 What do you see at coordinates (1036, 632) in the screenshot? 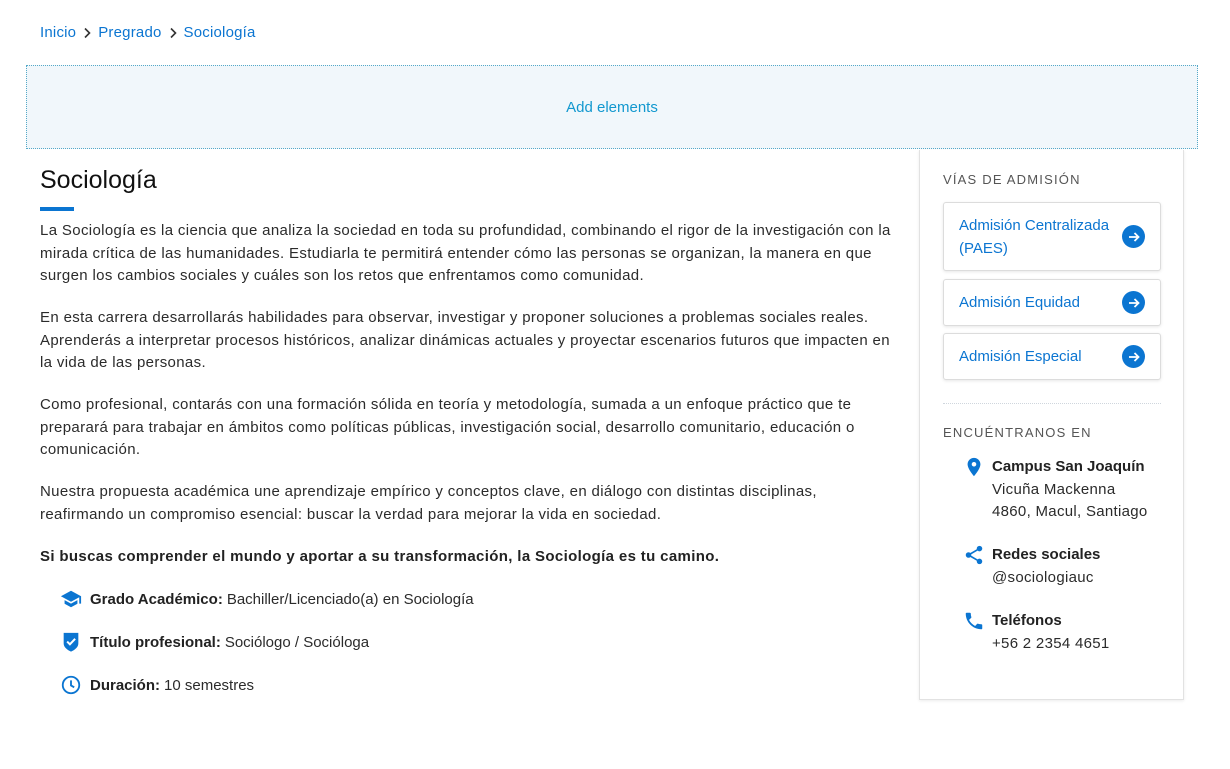
I see `contact-phone: Teléfonos +56 2 2354 4651` at bounding box center [1036, 632].